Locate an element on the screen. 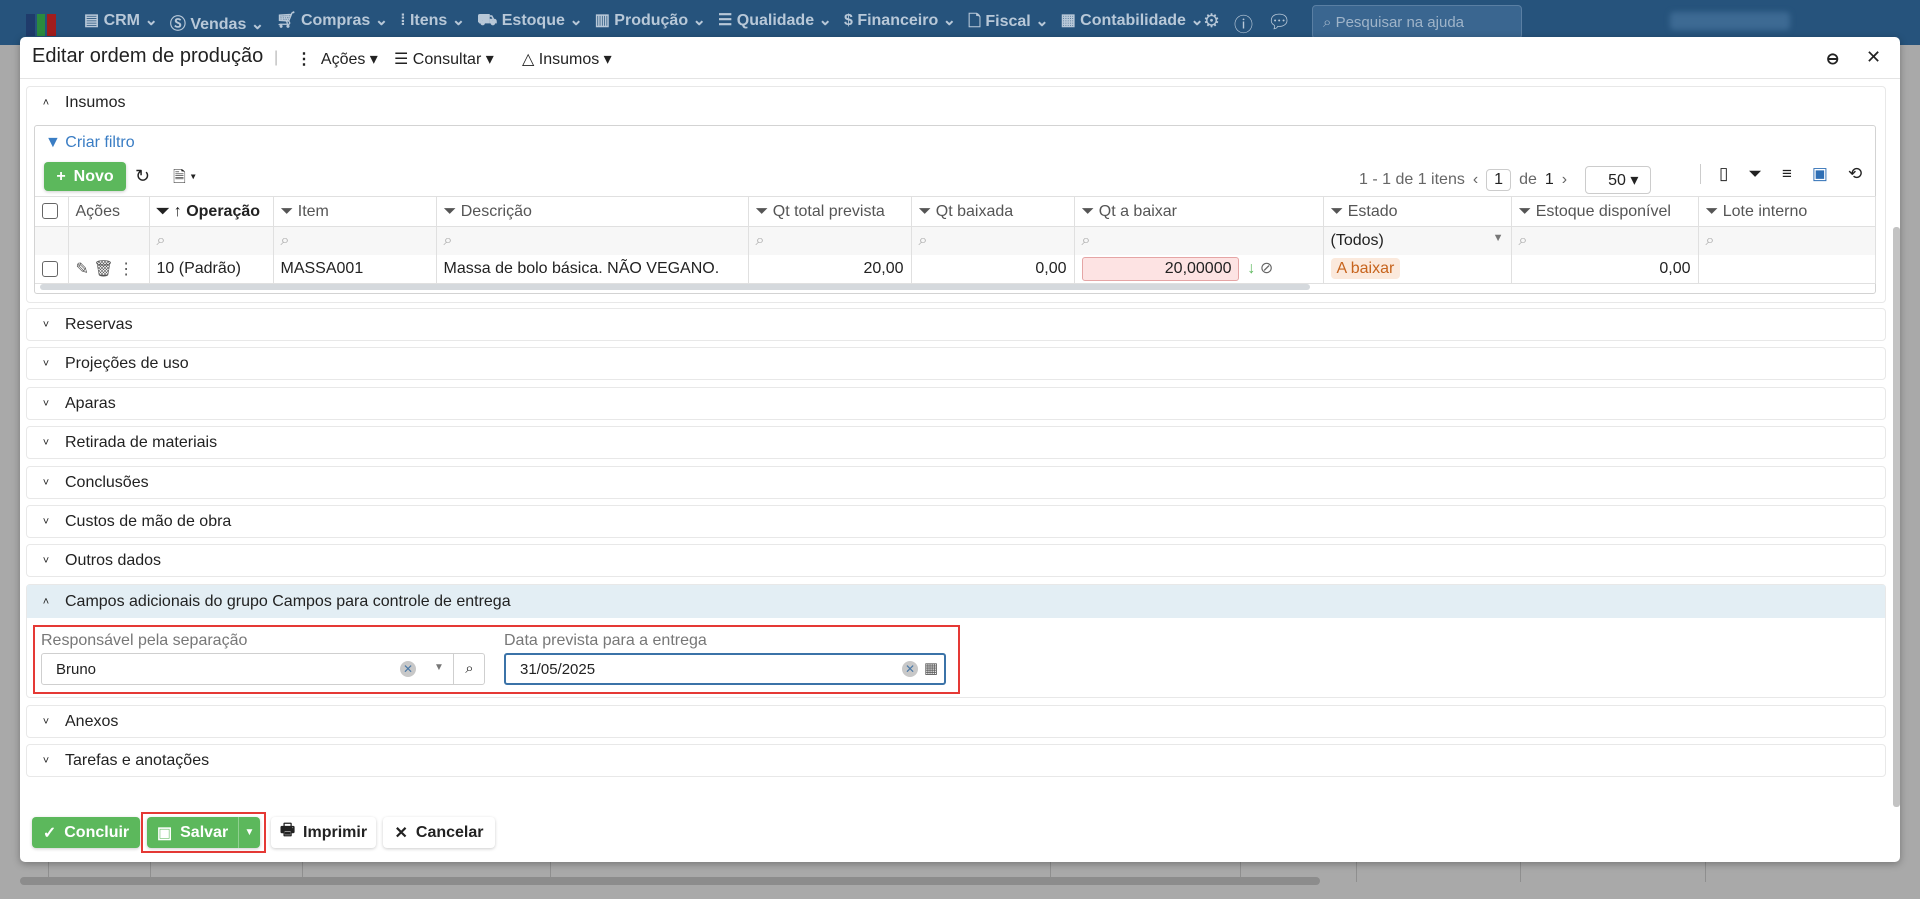 The width and height of the screenshot is (1920, 899). qt-a-baixar-input: 20,00000 is located at coordinates (1160, 268).